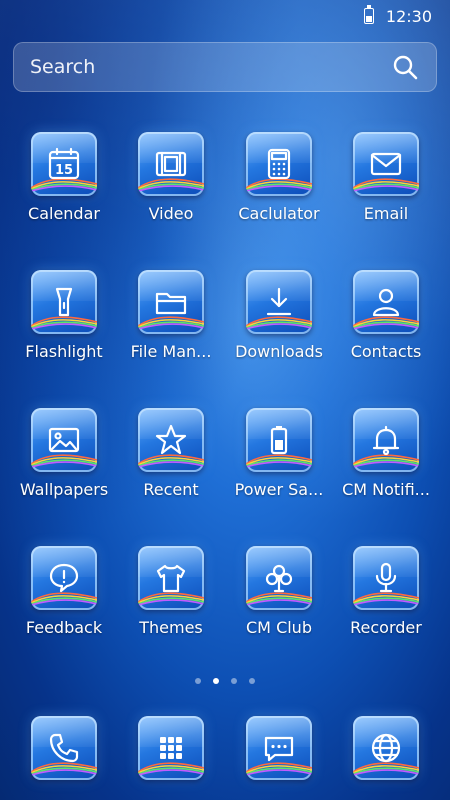 This screenshot has height=800, width=450. I want to click on download-icon, so click(279, 301).